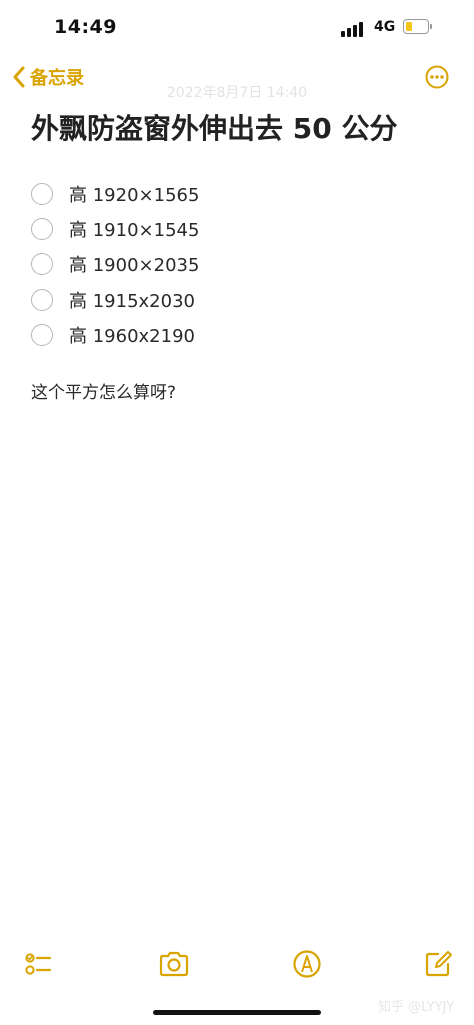 The height and width of the screenshot is (1025, 474). Describe the element at coordinates (307, 964) in the screenshot. I see `markup-icon` at that location.